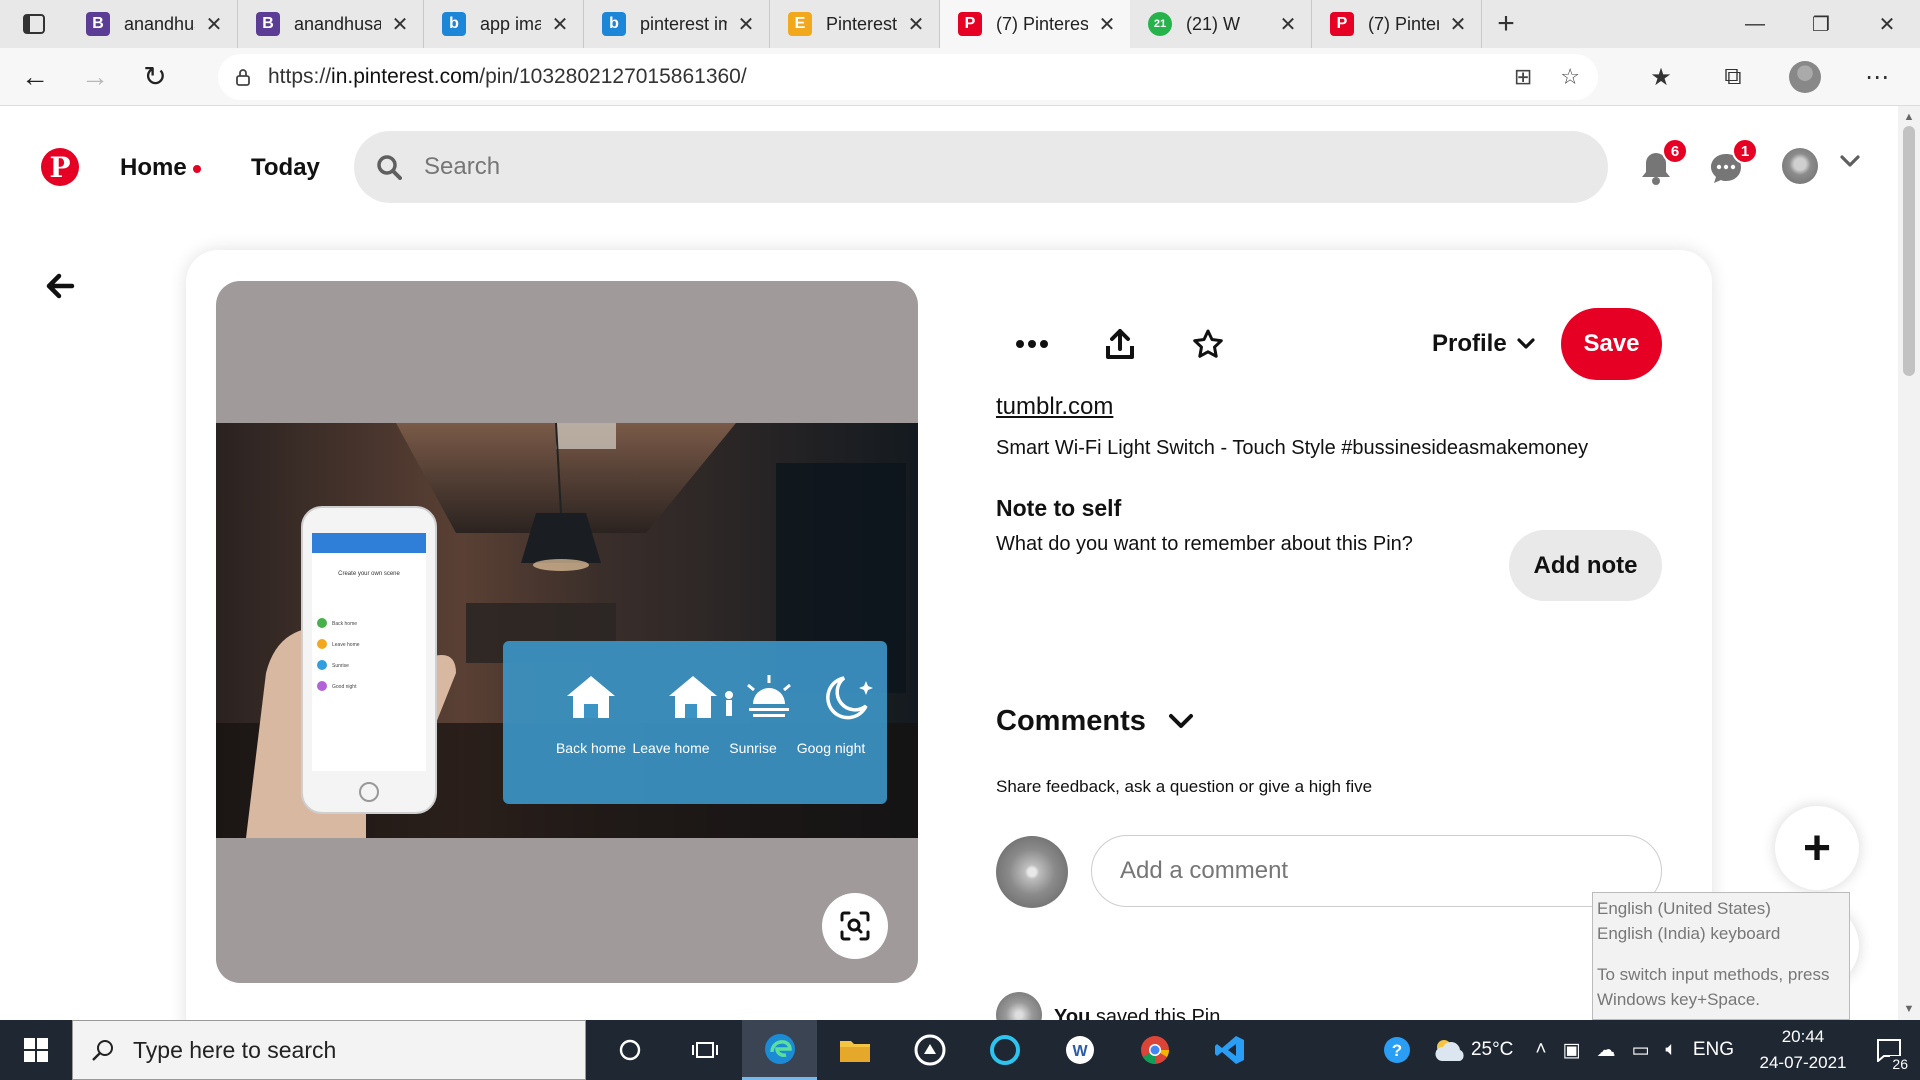 Image resolution: width=1920 pixels, height=1080 pixels. I want to click on browser-tab: 21 (21) W ✕, so click(1221, 24).